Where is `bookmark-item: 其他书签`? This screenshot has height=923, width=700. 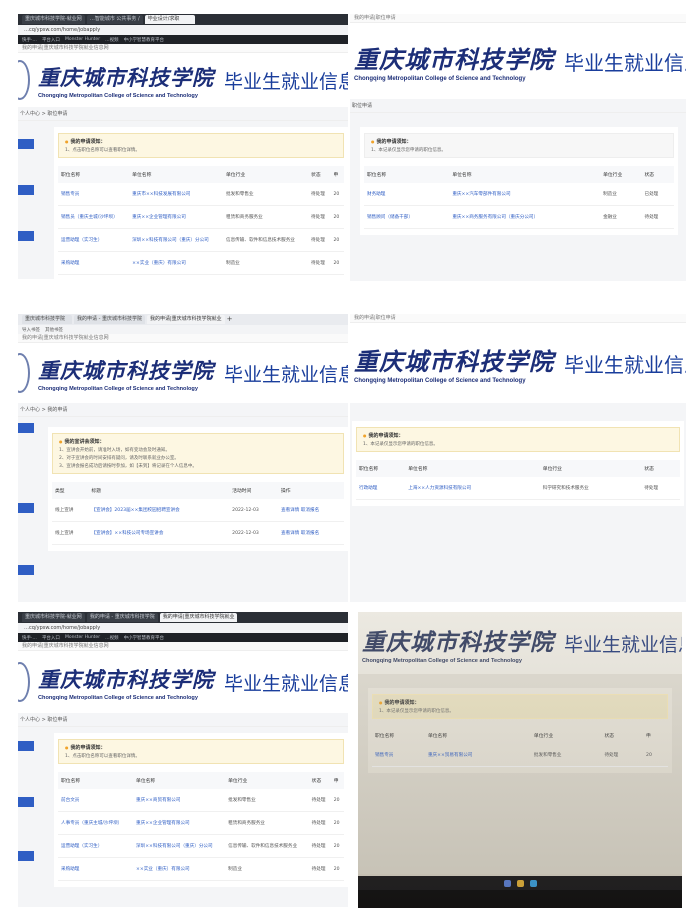 bookmark-item: 其他书签 is located at coordinates (54, 330).